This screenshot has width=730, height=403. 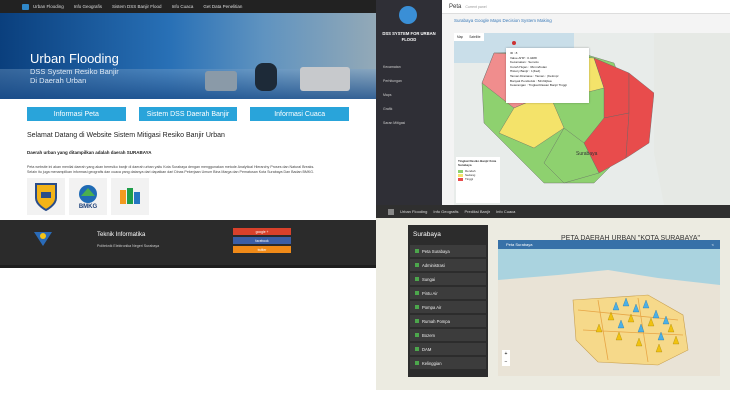 I want to click on menu-perhitungan: Perhitungan, so click(x=409, y=81).